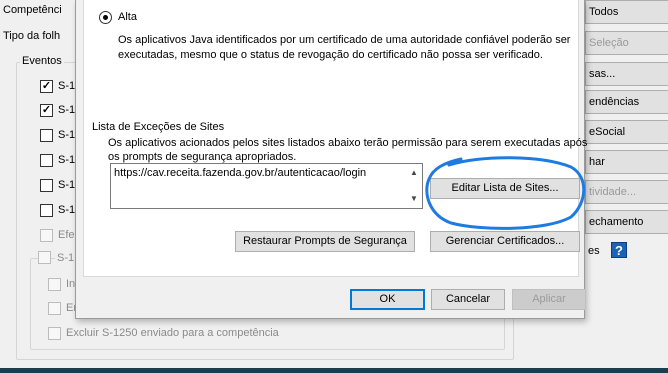 This screenshot has width=668, height=373. I want to click on event-checkbox-1: ✓, so click(46, 86).